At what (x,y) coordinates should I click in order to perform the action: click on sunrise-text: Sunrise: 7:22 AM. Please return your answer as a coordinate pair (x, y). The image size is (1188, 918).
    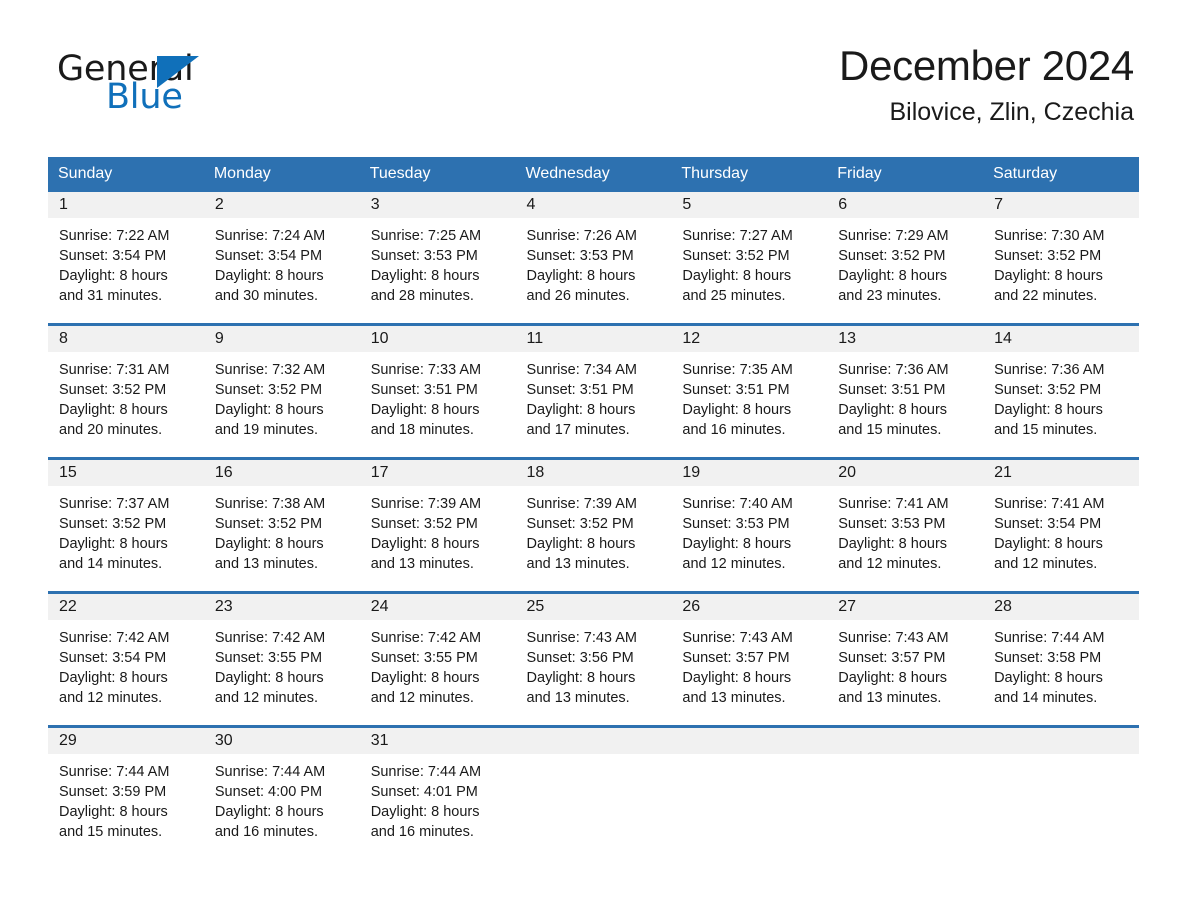
    Looking at the image, I should click on (114, 236).